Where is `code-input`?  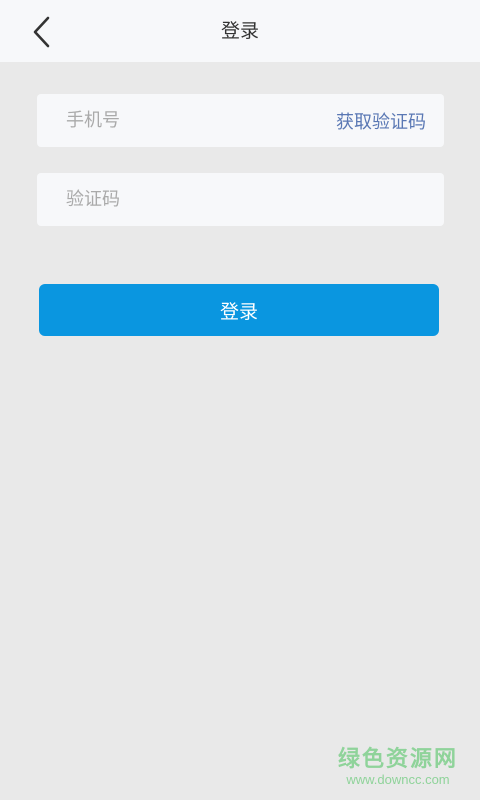 code-input is located at coordinates (240, 199).